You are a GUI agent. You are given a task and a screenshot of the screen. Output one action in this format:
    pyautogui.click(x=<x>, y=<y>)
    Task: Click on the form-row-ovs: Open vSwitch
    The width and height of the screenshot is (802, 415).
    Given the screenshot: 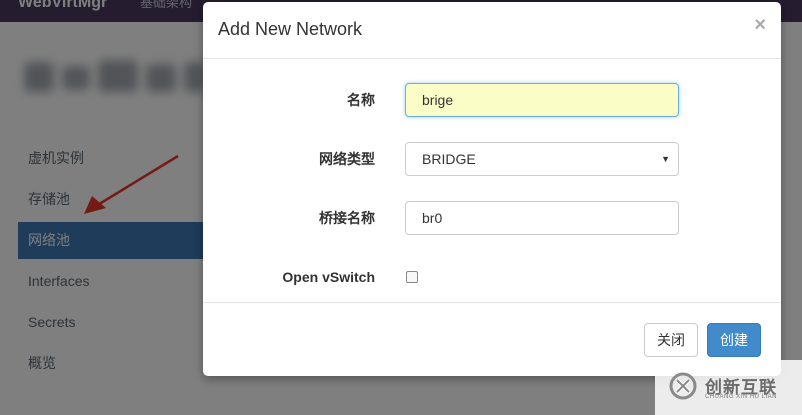 What is the action you would take?
    pyautogui.click(x=492, y=277)
    